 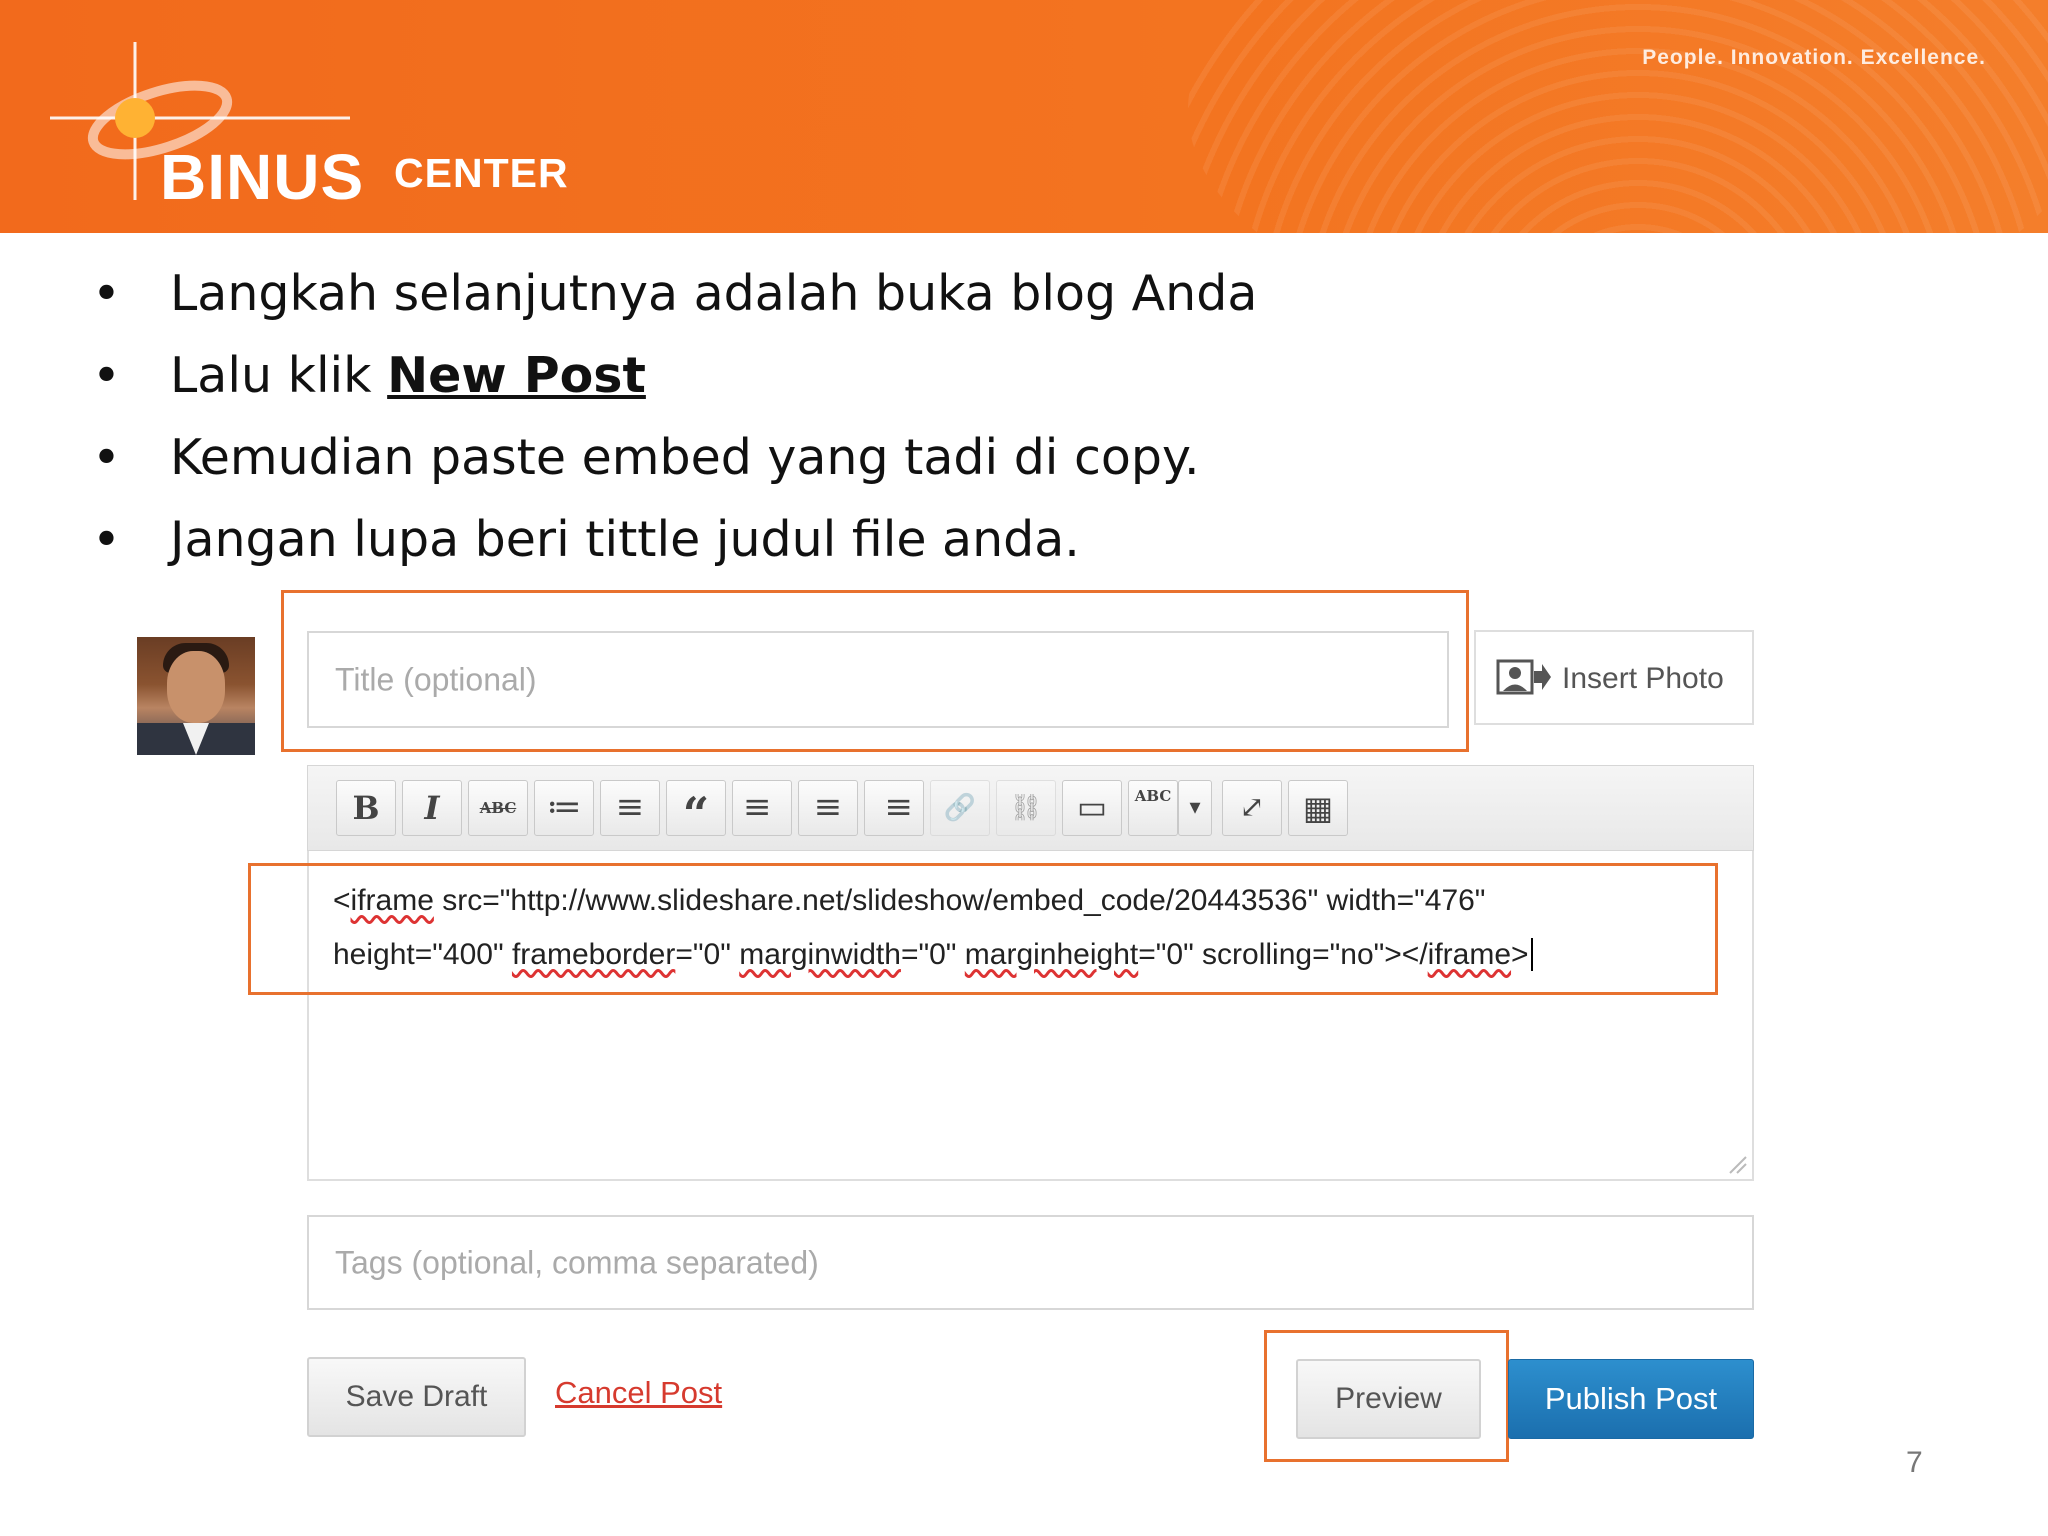 What do you see at coordinates (481, 173) in the screenshot?
I see `logo-sub: CENTER` at bounding box center [481, 173].